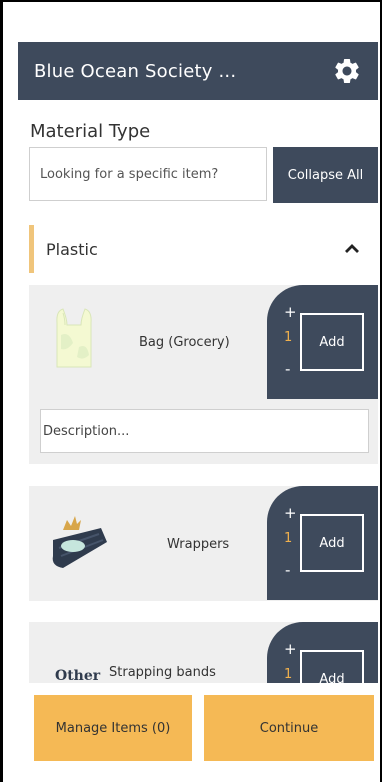 This screenshot has width=382, height=782. What do you see at coordinates (204, 431) in the screenshot?
I see `description-input` at bounding box center [204, 431].